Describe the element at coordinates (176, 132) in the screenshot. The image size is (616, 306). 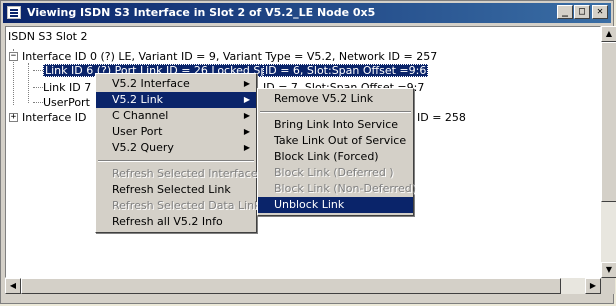
I see `menu-item-user-port: User Port ▶` at that location.